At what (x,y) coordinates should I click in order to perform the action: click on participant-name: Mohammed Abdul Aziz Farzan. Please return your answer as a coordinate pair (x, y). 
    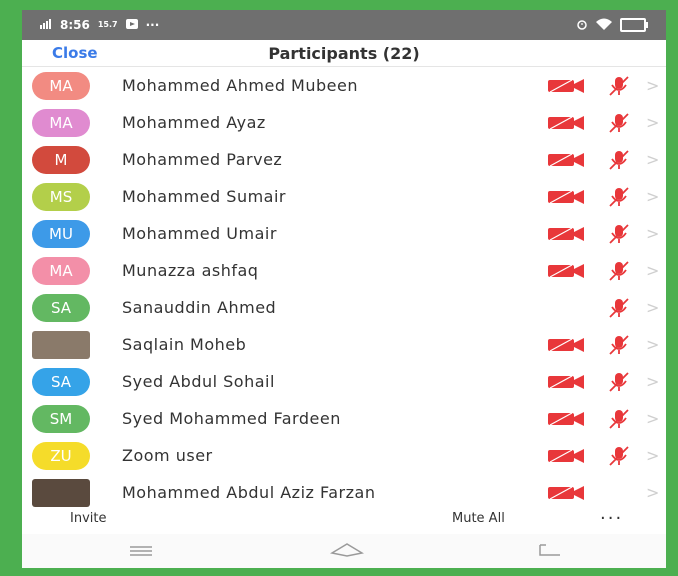
    Looking at the image, I should click on (249, 492).